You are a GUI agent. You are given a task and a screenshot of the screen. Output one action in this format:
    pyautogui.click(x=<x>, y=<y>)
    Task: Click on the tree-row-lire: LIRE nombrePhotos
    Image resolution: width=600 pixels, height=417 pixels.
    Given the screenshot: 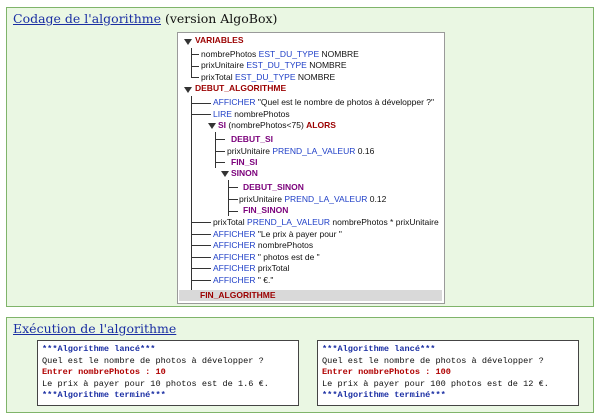 What is the action you would take?
    pyautogui.click(x=251, y=114)
    